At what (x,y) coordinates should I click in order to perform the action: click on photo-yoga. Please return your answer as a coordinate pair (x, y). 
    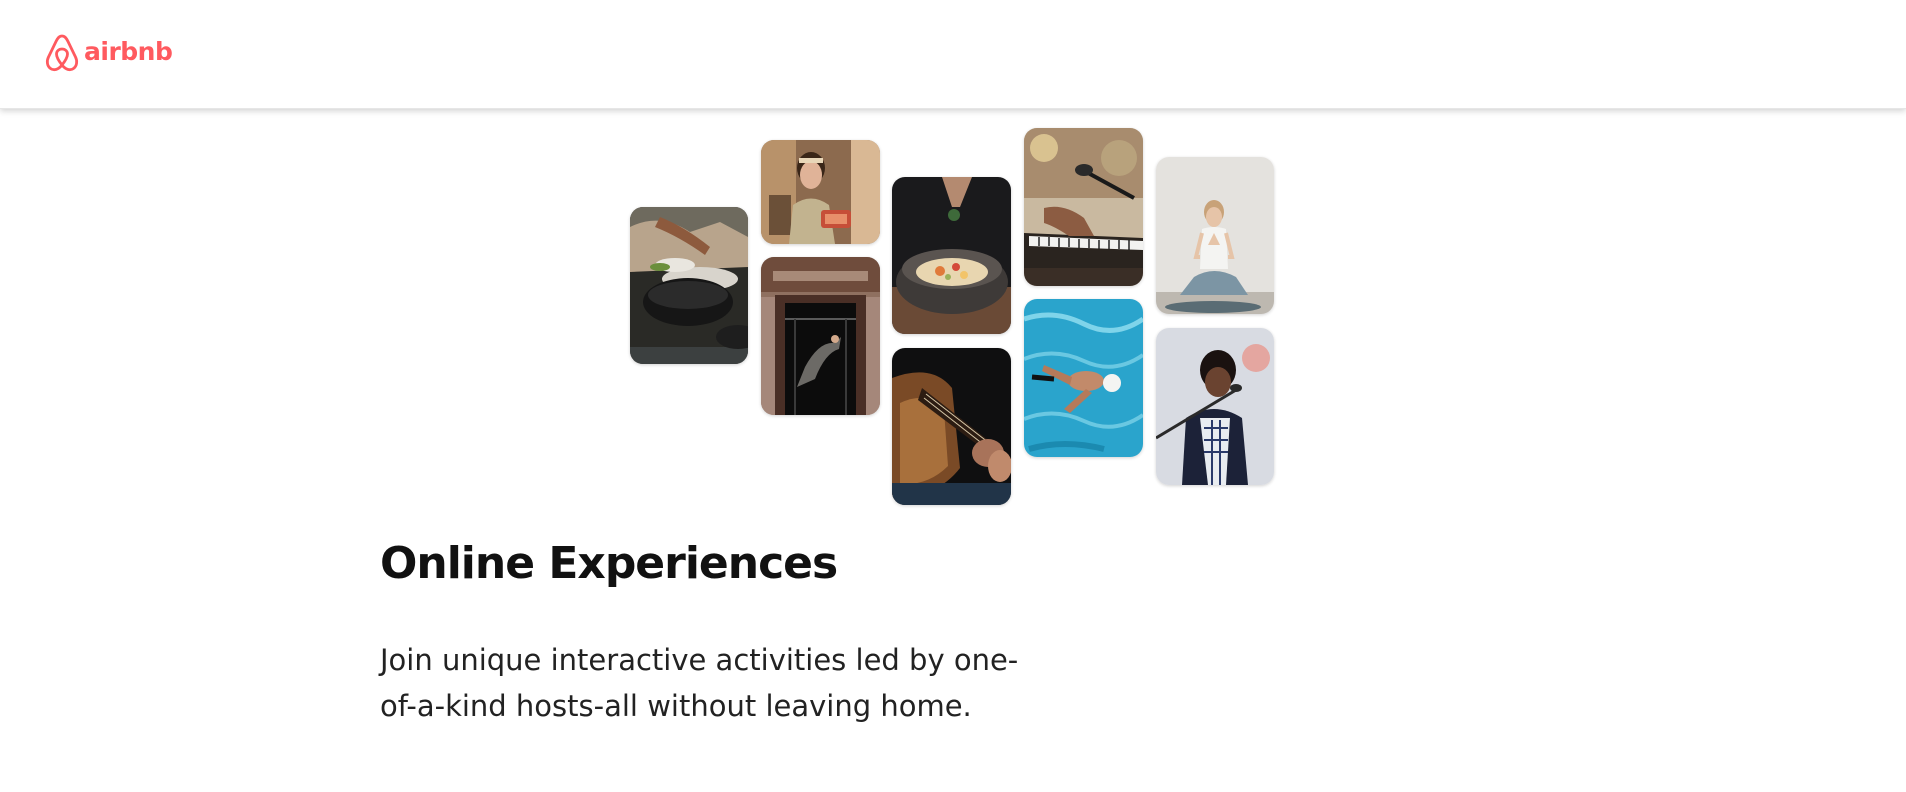
    Looking at the image, I should click on (1215, 235).